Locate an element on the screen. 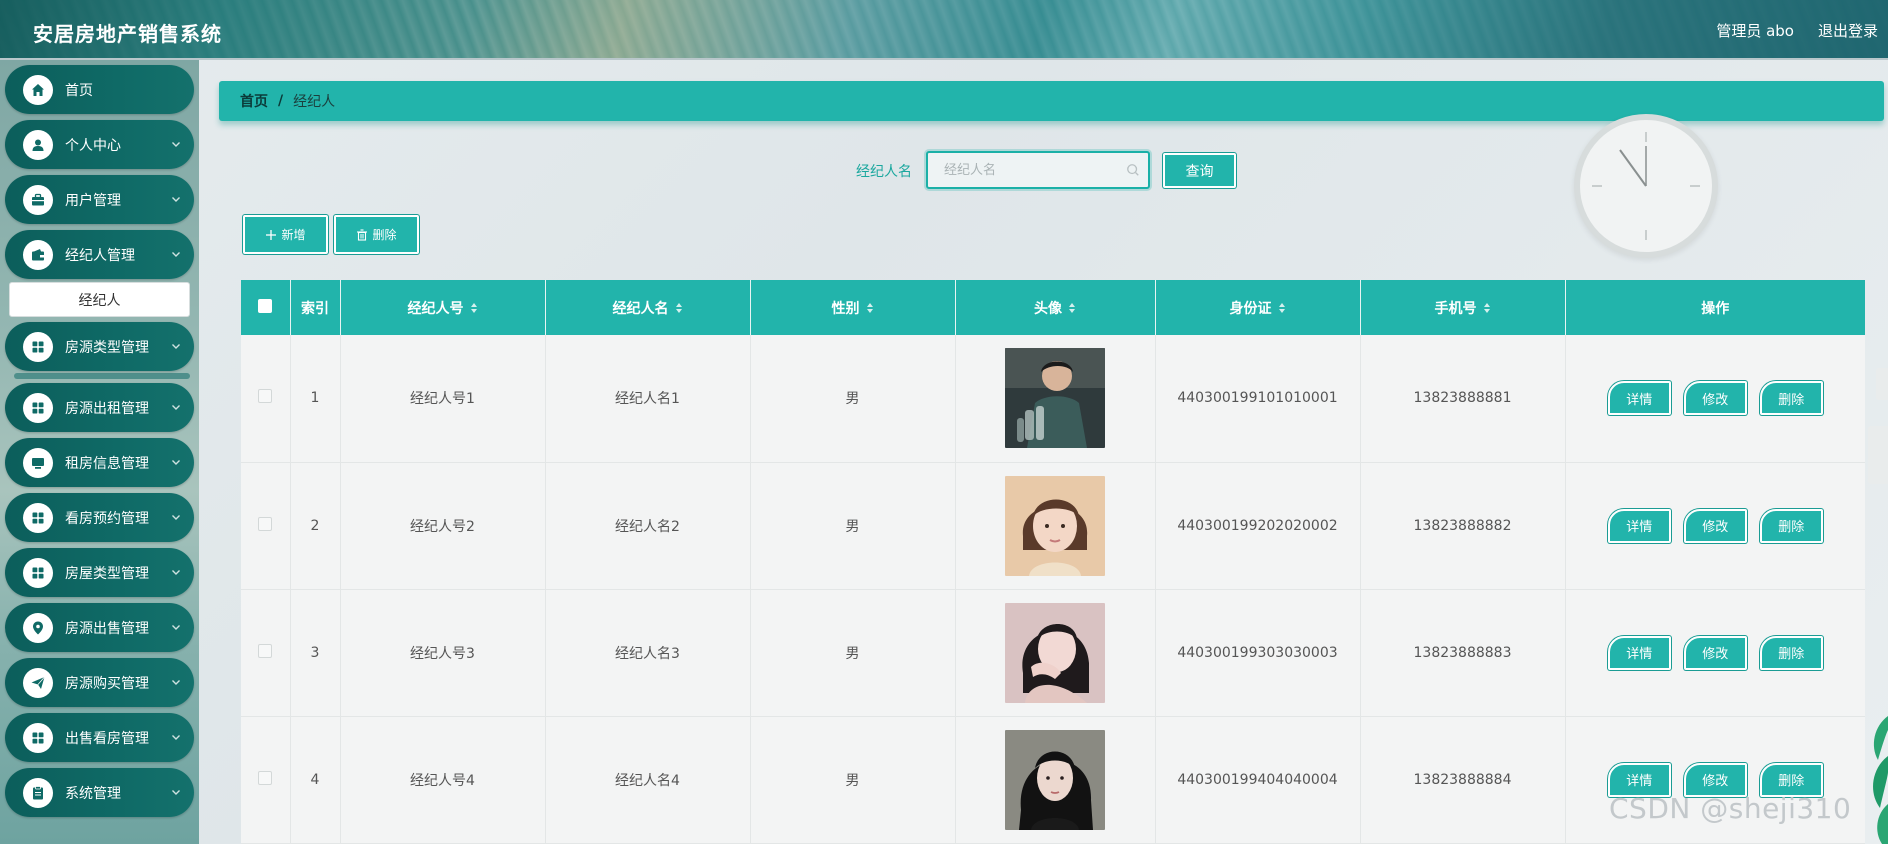 This screenshot has height=844, width=1888. sidebar-item-2: 个人中心 is located at coordinates (99, 144).